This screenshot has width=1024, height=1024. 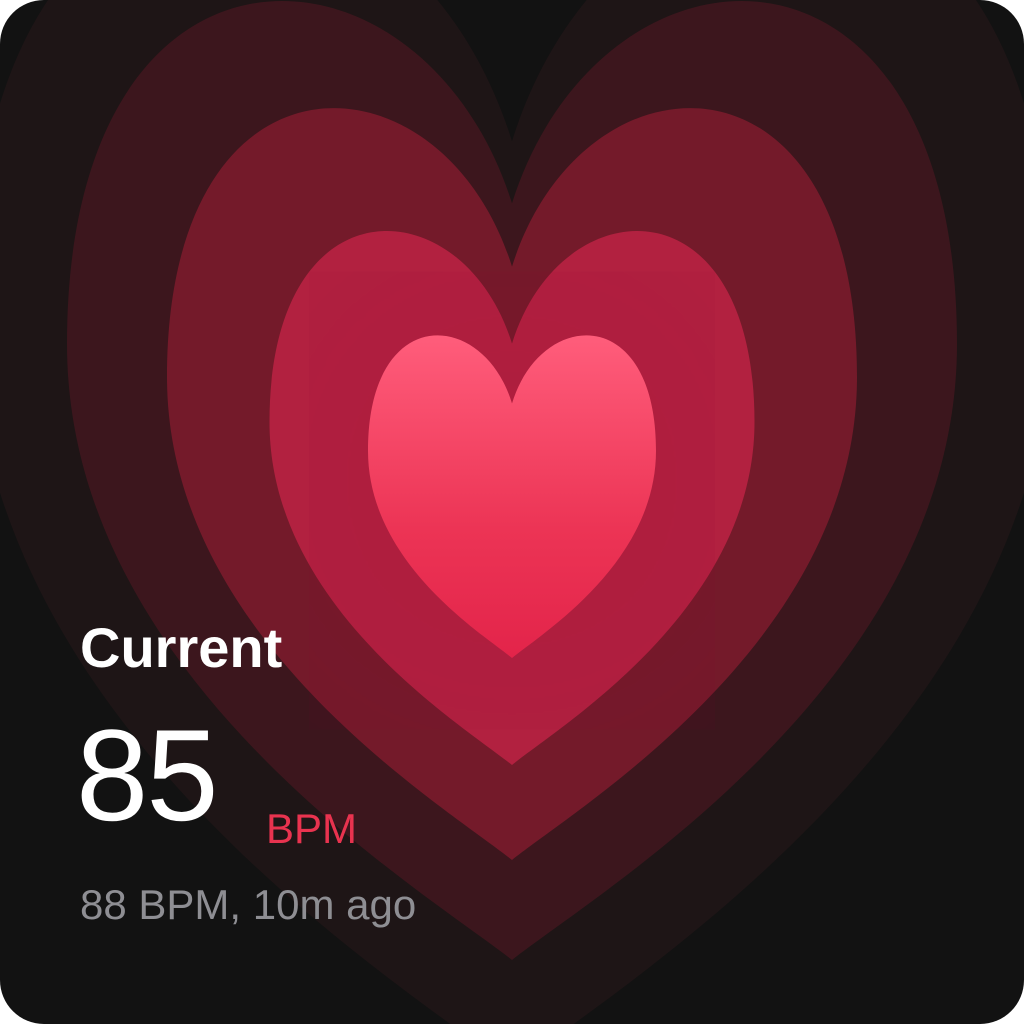 I want to click on card-title: Current, so click(x=181, y=647).